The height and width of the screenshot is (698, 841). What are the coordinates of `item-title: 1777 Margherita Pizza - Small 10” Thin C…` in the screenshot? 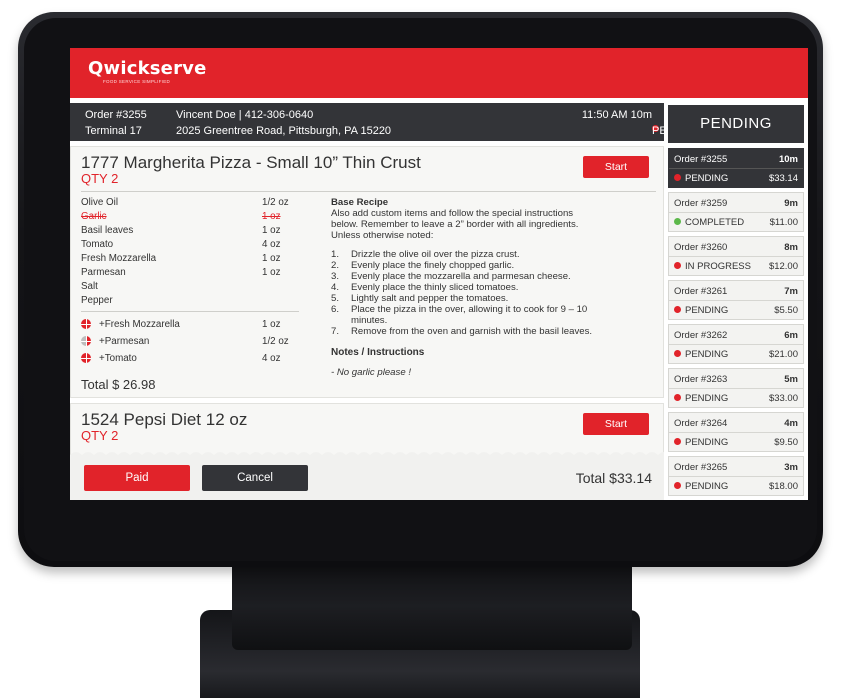 It's located at (251, 162).